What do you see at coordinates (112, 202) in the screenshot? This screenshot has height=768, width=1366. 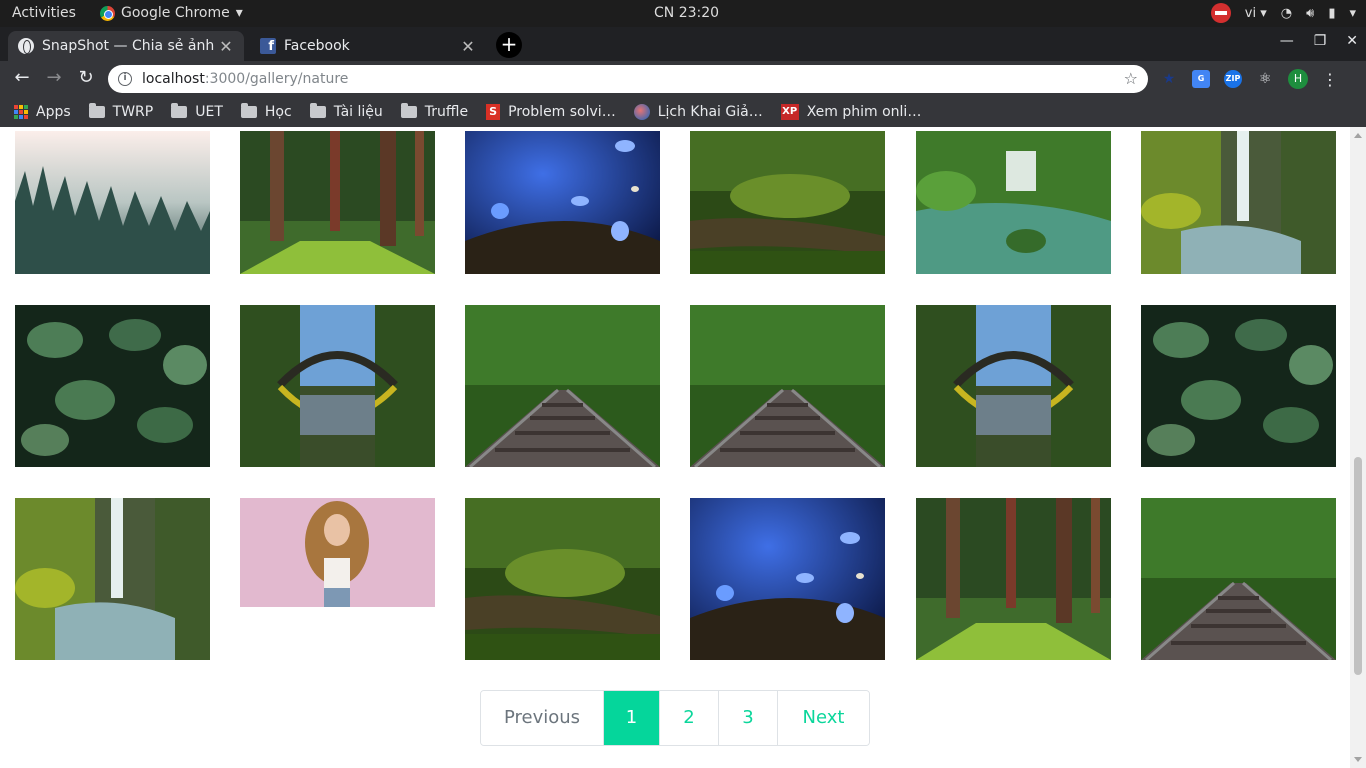 I see `photo-foggy-forest` at bounding box center [112, 202].